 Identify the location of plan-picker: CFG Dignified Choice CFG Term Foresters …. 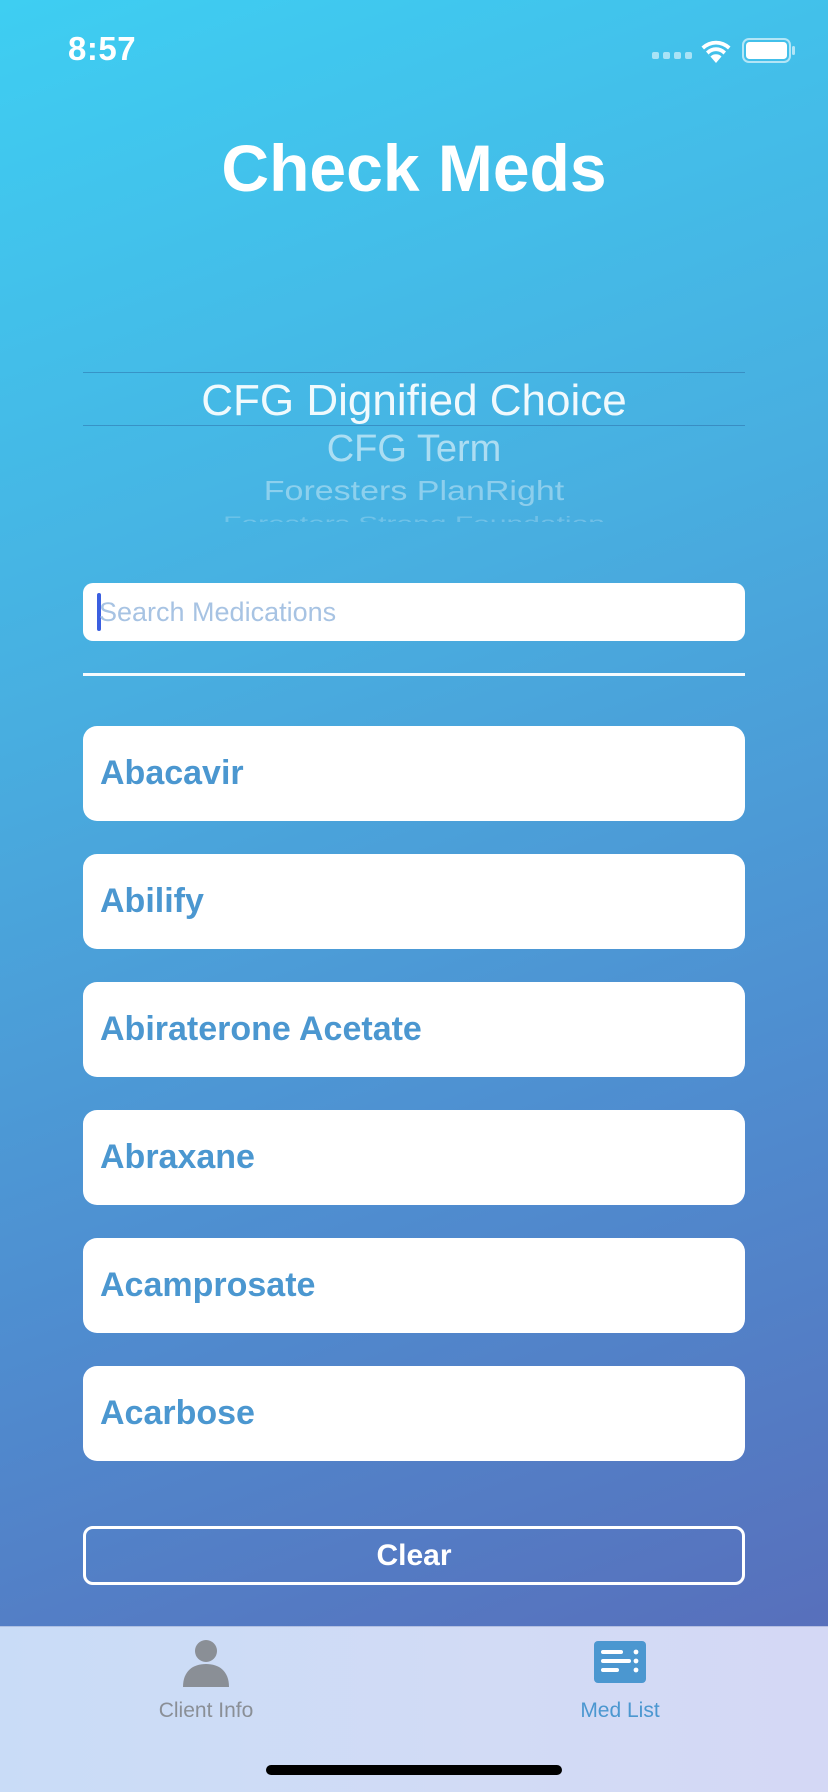
(414, 447).